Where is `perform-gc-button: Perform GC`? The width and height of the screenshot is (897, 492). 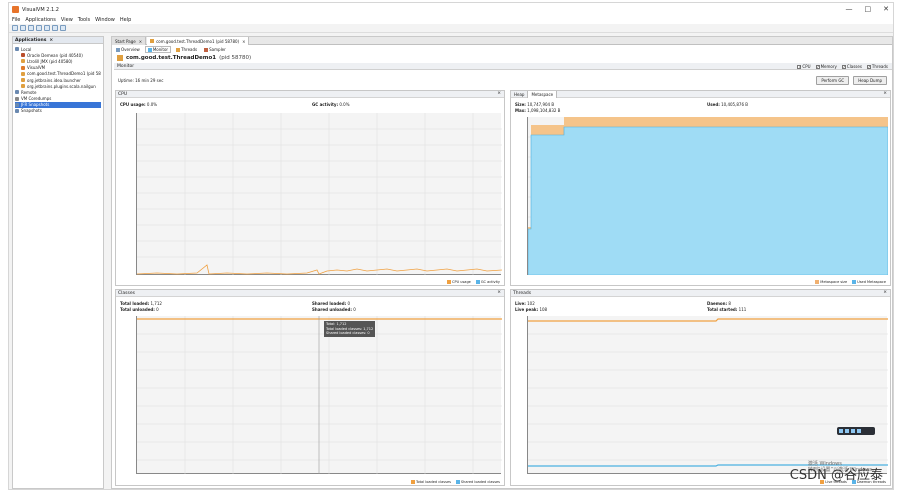
perform-gc-button: Perform GC is located at coordinates (833, 80).